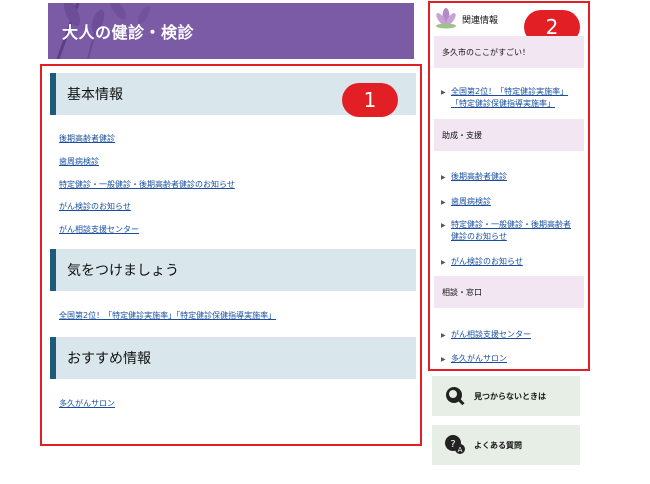  Describe the element at coordinates (509, 292) in the screenshot. I see `sidebar-category-consult: 相談・窓口` at that location.